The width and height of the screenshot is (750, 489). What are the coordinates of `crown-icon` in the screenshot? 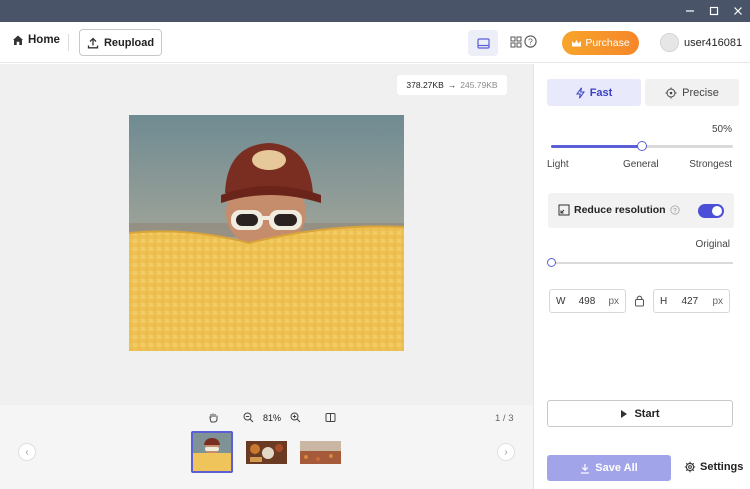 It's located at (577, 42).